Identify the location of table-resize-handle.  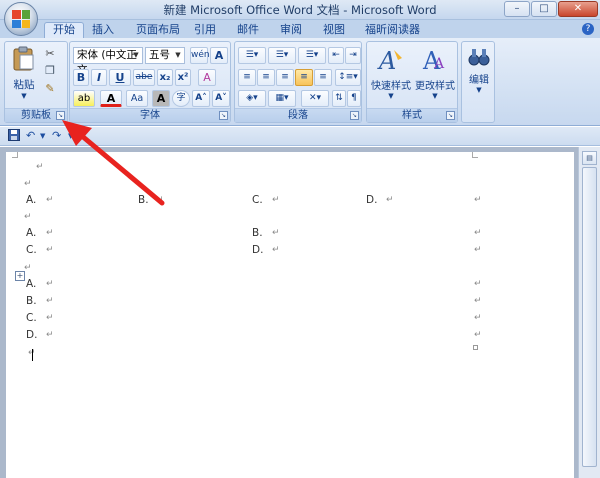
(475, 347).